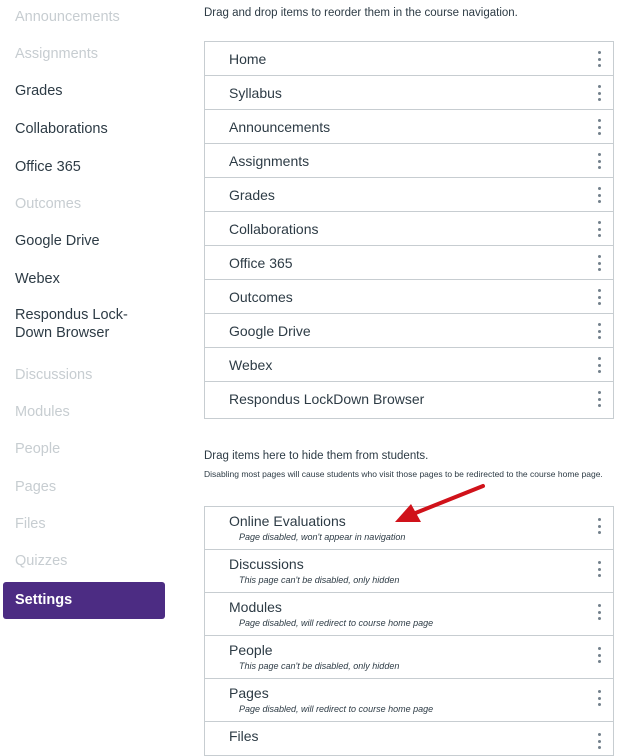 The height and width of the screenshot is (756, 618). Describe the element at coordinates (249, 693) in the screenshot. I see `hidden-item-label: Pages` at that location.